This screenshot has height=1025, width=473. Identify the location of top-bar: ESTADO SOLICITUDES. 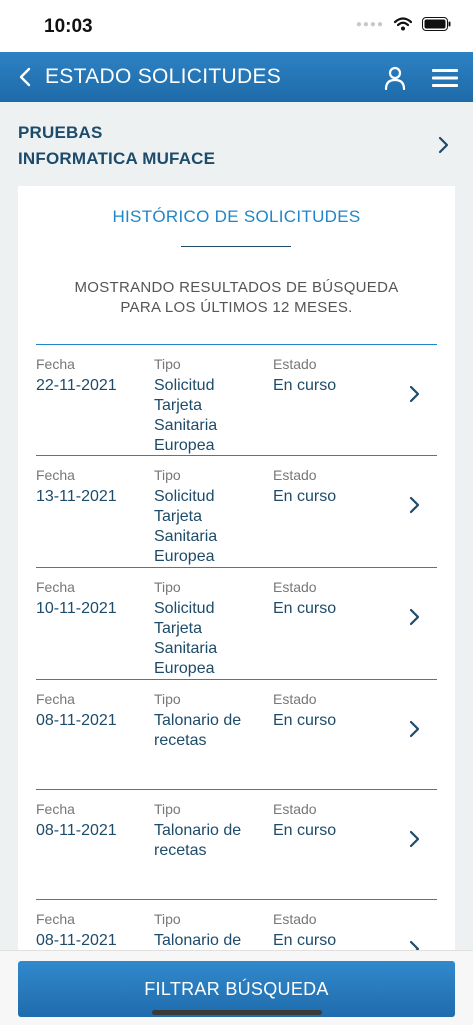
(236, 77).